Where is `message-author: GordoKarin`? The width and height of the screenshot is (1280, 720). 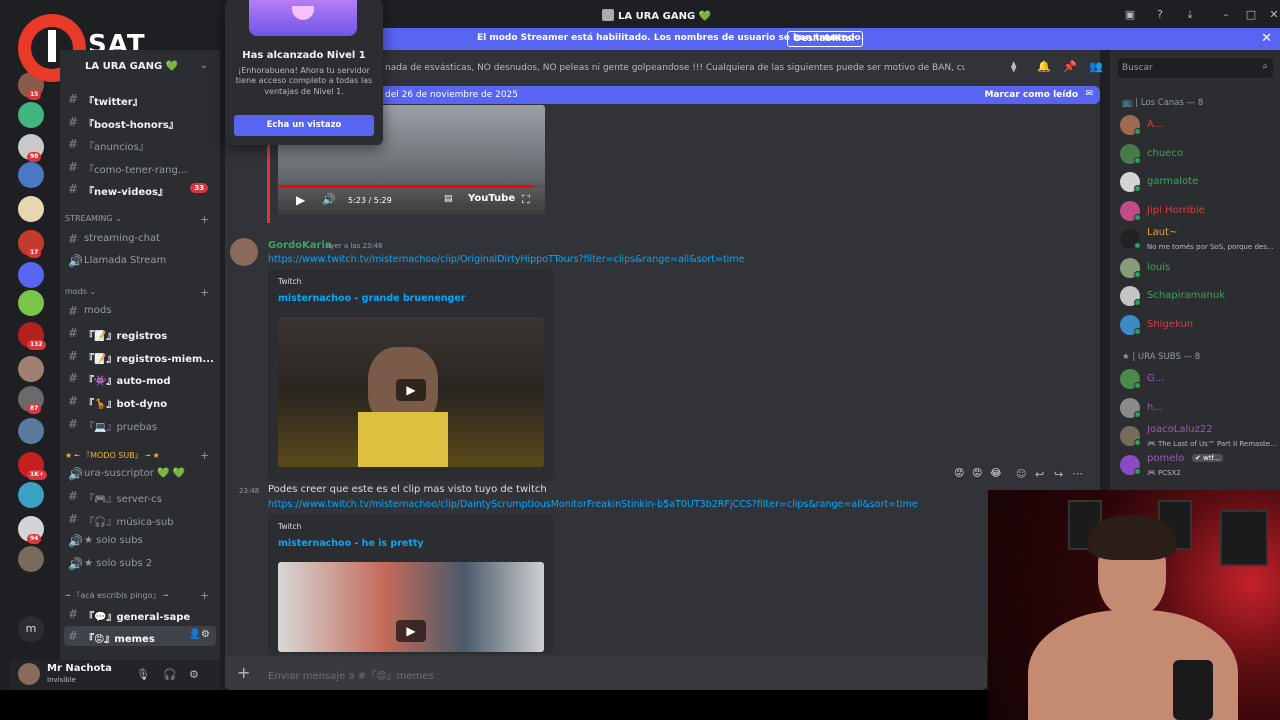
message-author: GordoKarin is located at coordinates (300, 245).